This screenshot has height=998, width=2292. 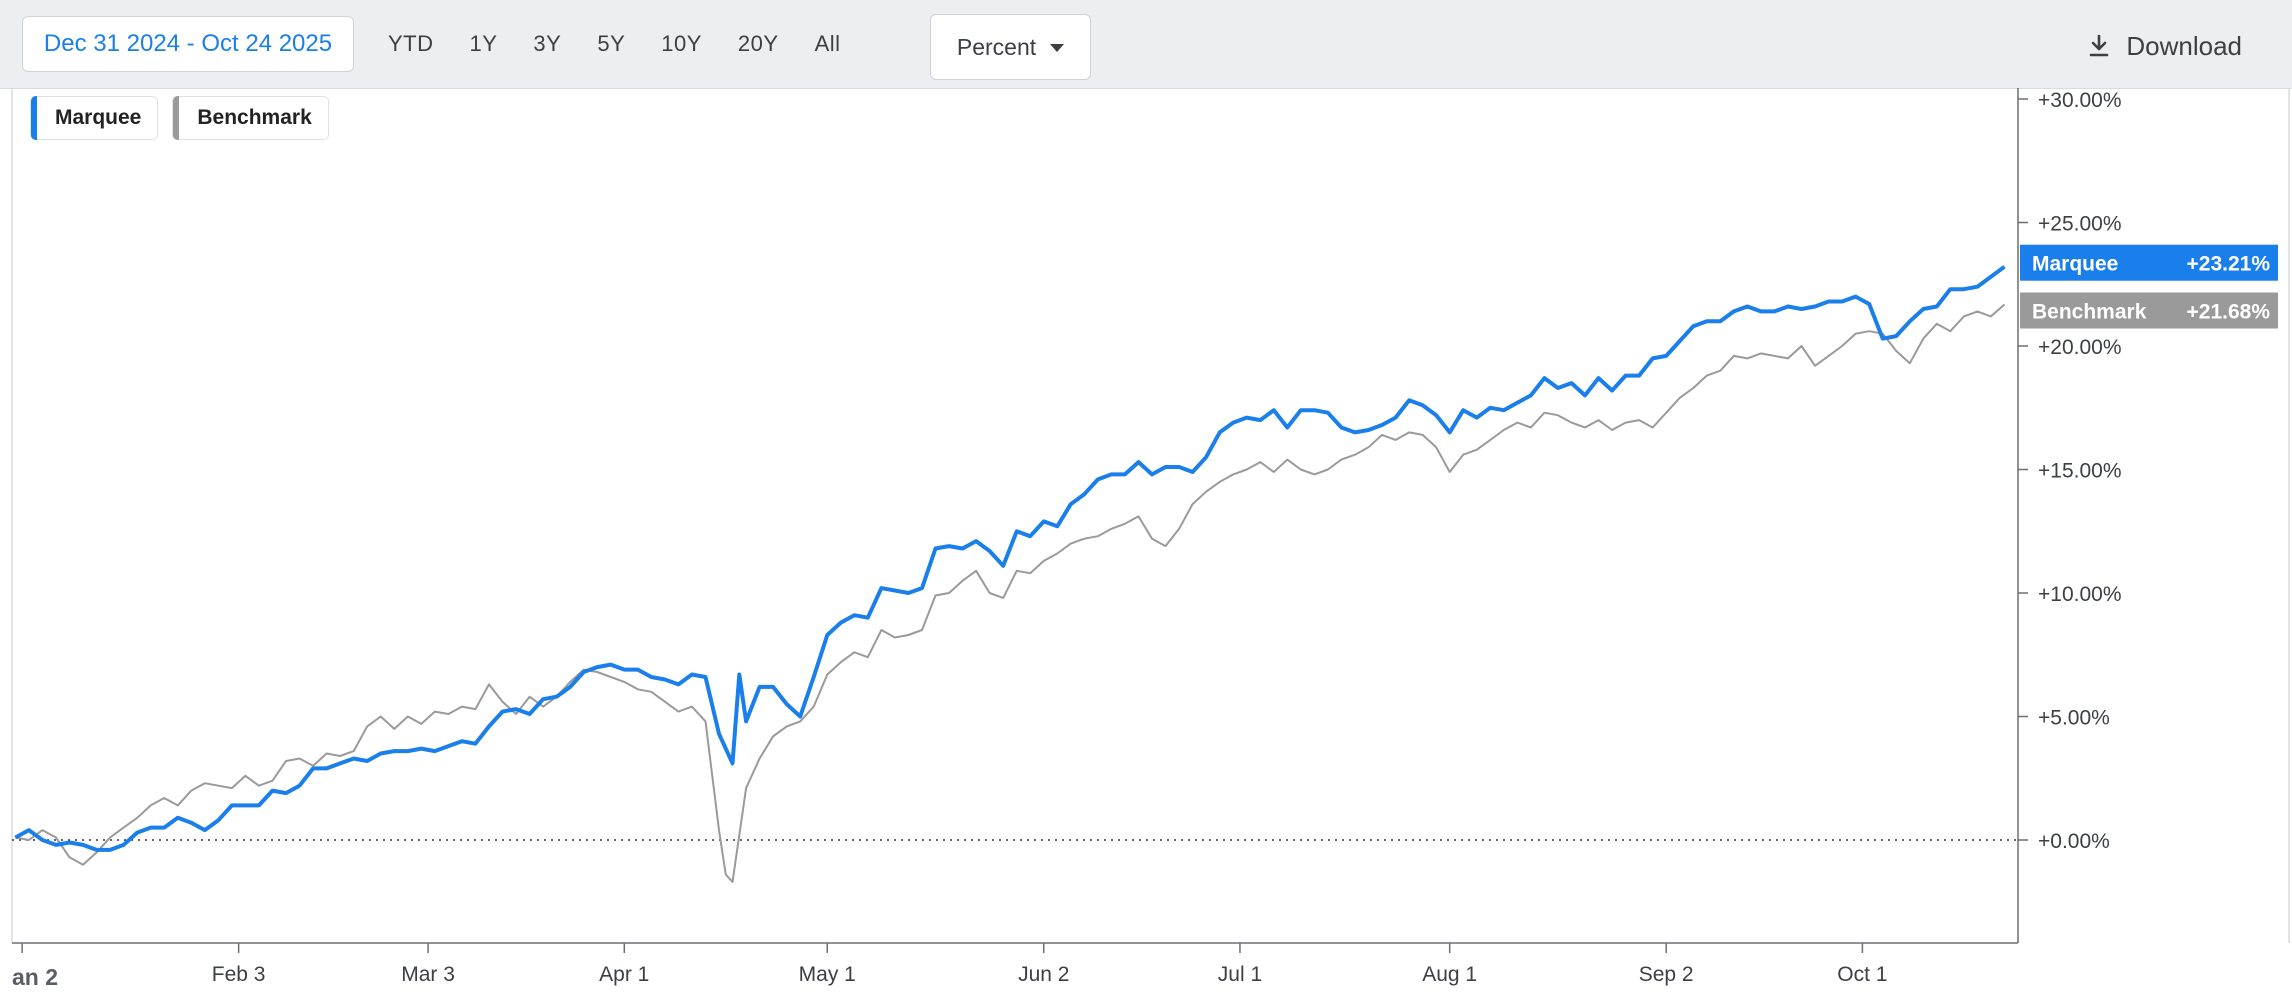 I want to click on range-ytd-button: YTD, so click(x=411, y=44).